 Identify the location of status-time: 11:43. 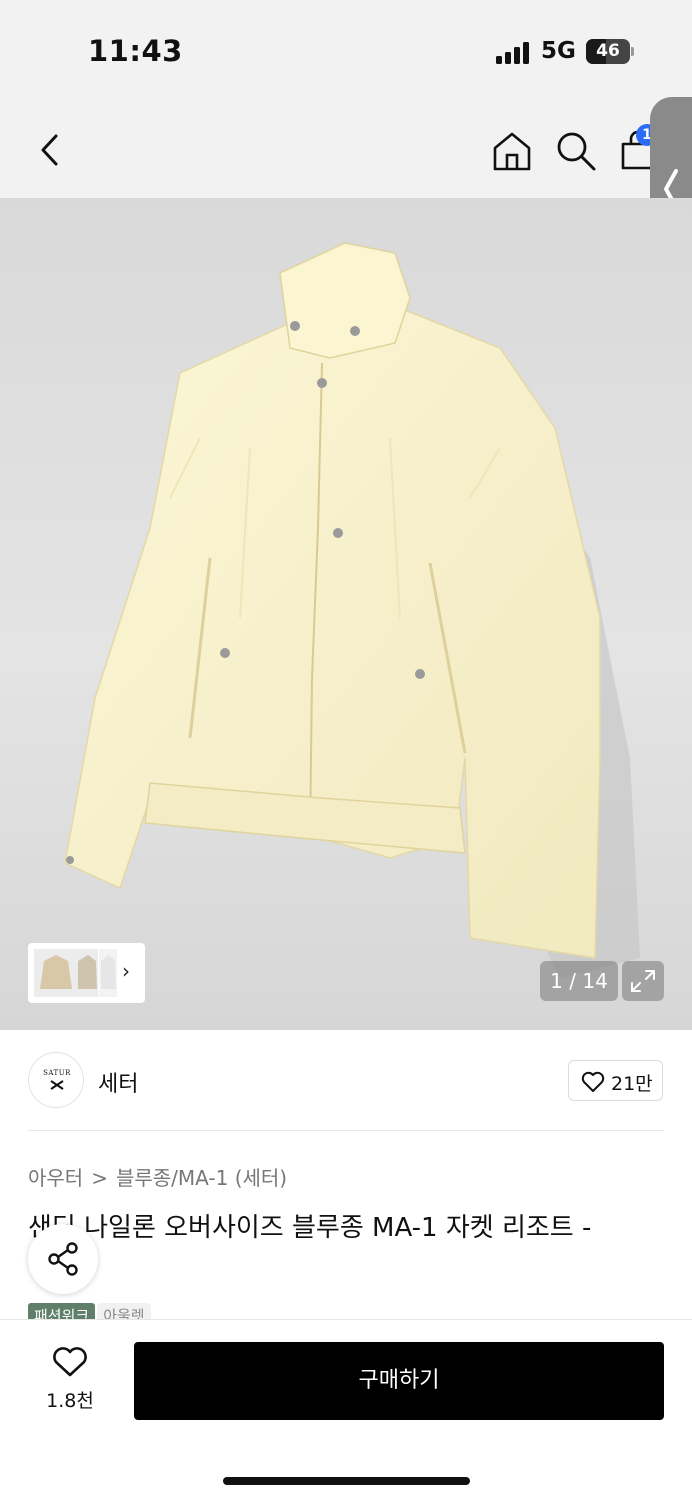
(135, 51).